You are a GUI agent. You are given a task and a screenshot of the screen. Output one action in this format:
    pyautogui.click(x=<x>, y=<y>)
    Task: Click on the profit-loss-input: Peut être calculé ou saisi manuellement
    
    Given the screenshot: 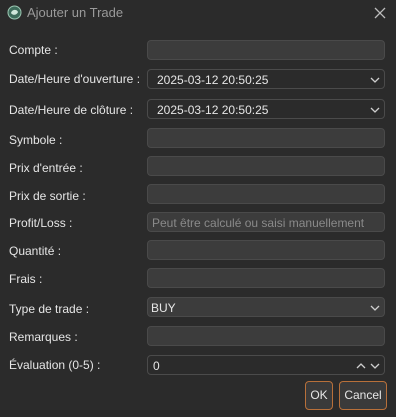 What is the action you would take?
    pyautogui.click(x=266, y=222)
    